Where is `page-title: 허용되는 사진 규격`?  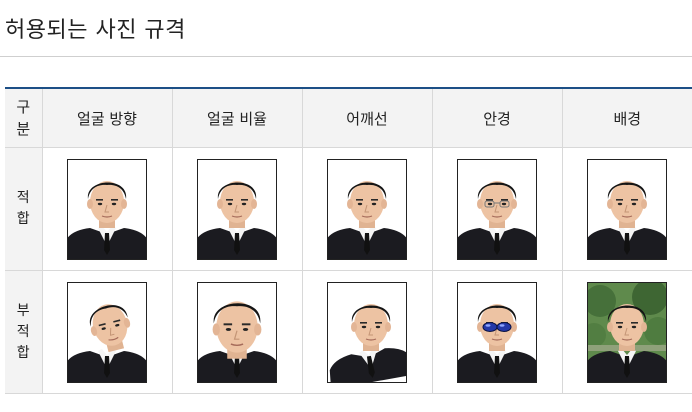 page-title: 허용되는 사진 규격 is located at coordinates (95, 30).